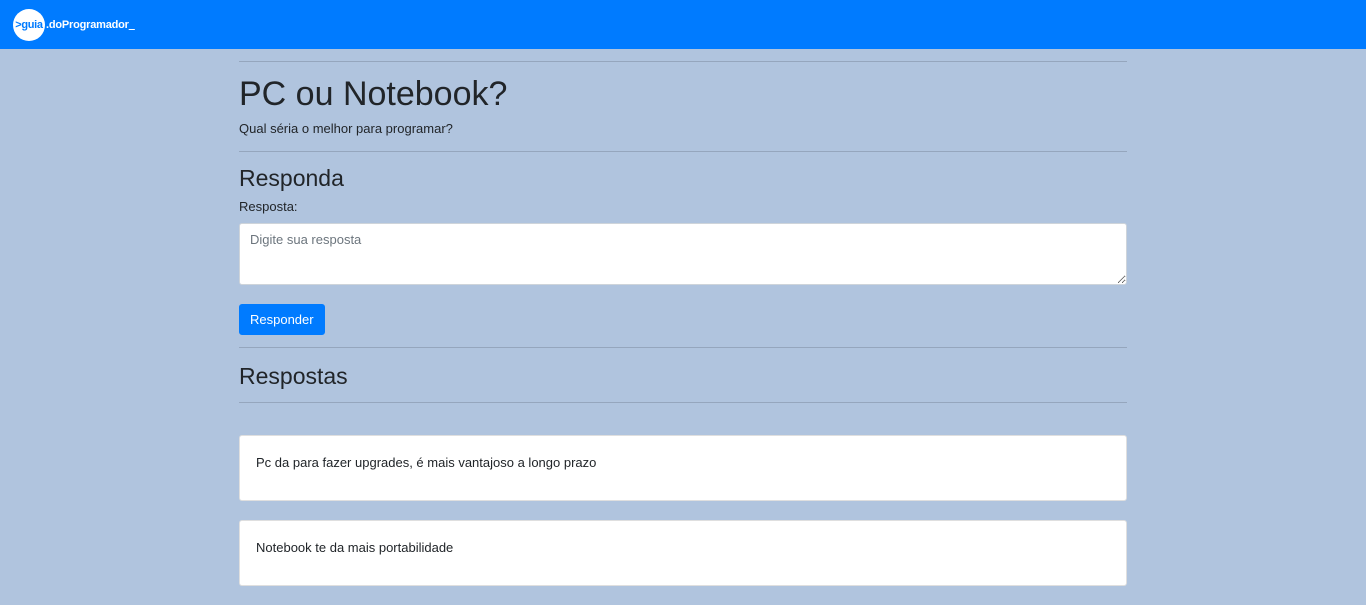  What do you see at coordinates (683, 24) in the screenshot?
I see `top-navbar: >guia .doProgramador_` at bounding box center [683, 24].